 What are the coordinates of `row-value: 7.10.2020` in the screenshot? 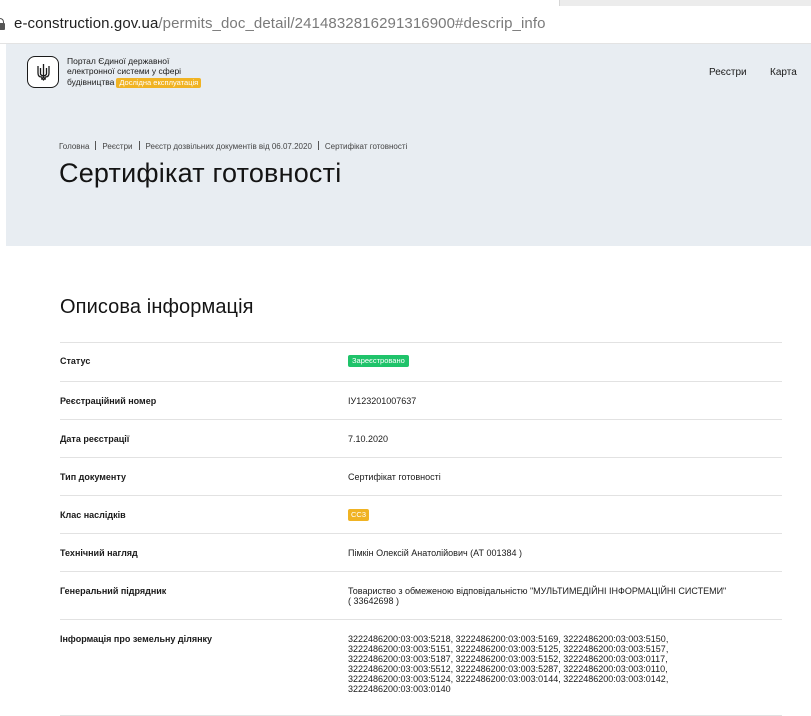 It's located at (368, 439).